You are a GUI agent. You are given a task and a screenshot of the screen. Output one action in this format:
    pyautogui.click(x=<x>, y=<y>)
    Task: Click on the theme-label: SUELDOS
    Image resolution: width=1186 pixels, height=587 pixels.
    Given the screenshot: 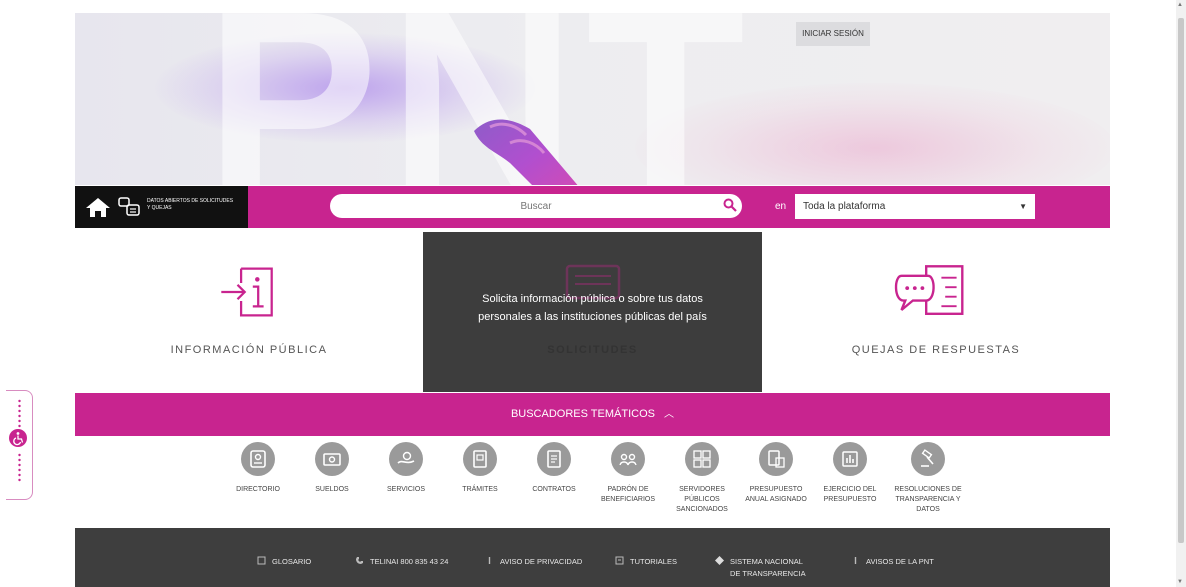 What is the action you would take?
    pyautogui.click(x=332, y=489)
    